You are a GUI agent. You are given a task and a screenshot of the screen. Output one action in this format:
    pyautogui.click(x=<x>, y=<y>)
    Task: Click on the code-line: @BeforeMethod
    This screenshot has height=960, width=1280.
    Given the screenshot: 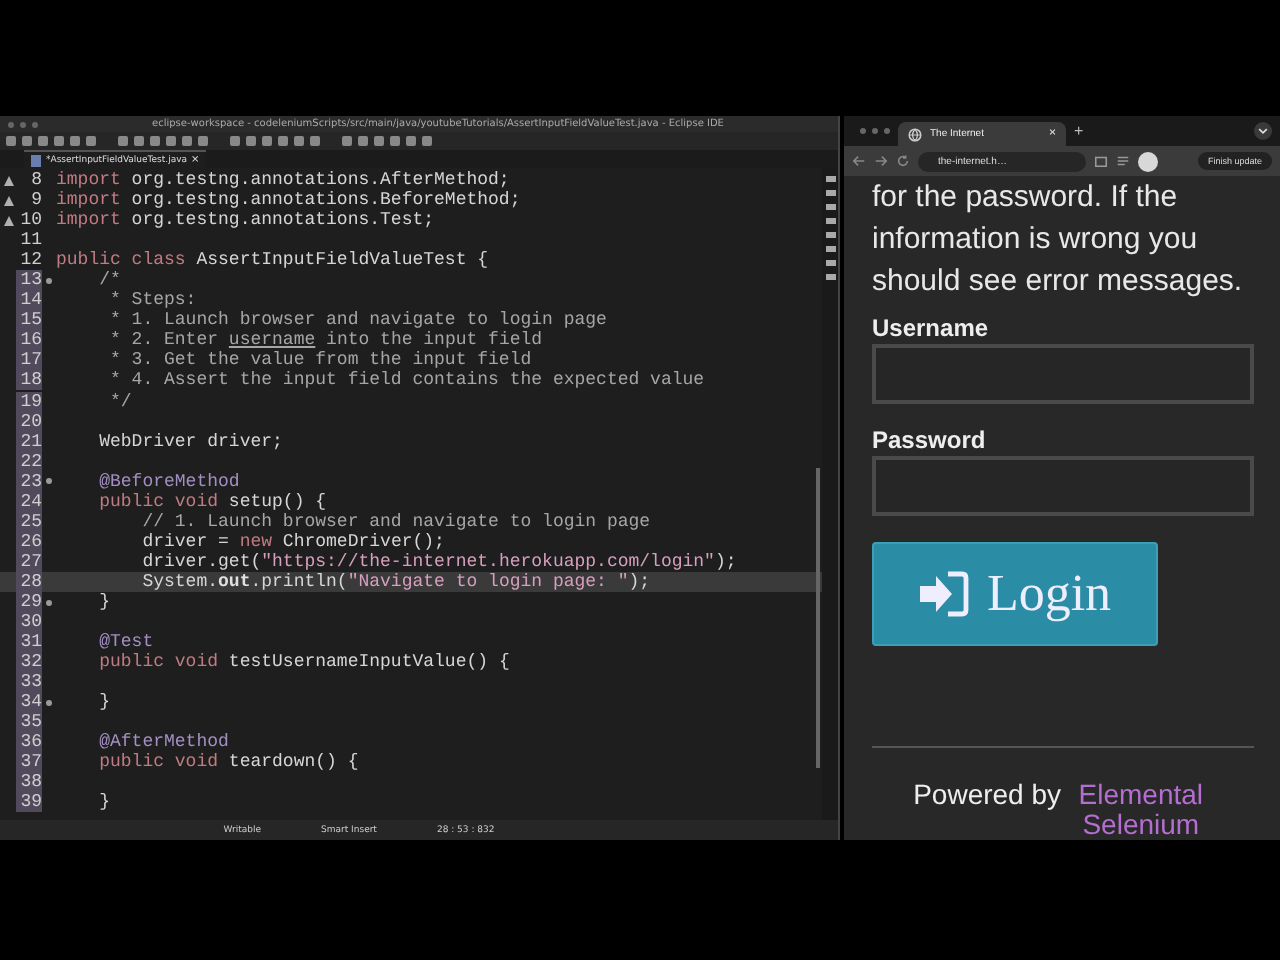 What is the action you would take?
    pyautogui.click(x=168, y=481)
    